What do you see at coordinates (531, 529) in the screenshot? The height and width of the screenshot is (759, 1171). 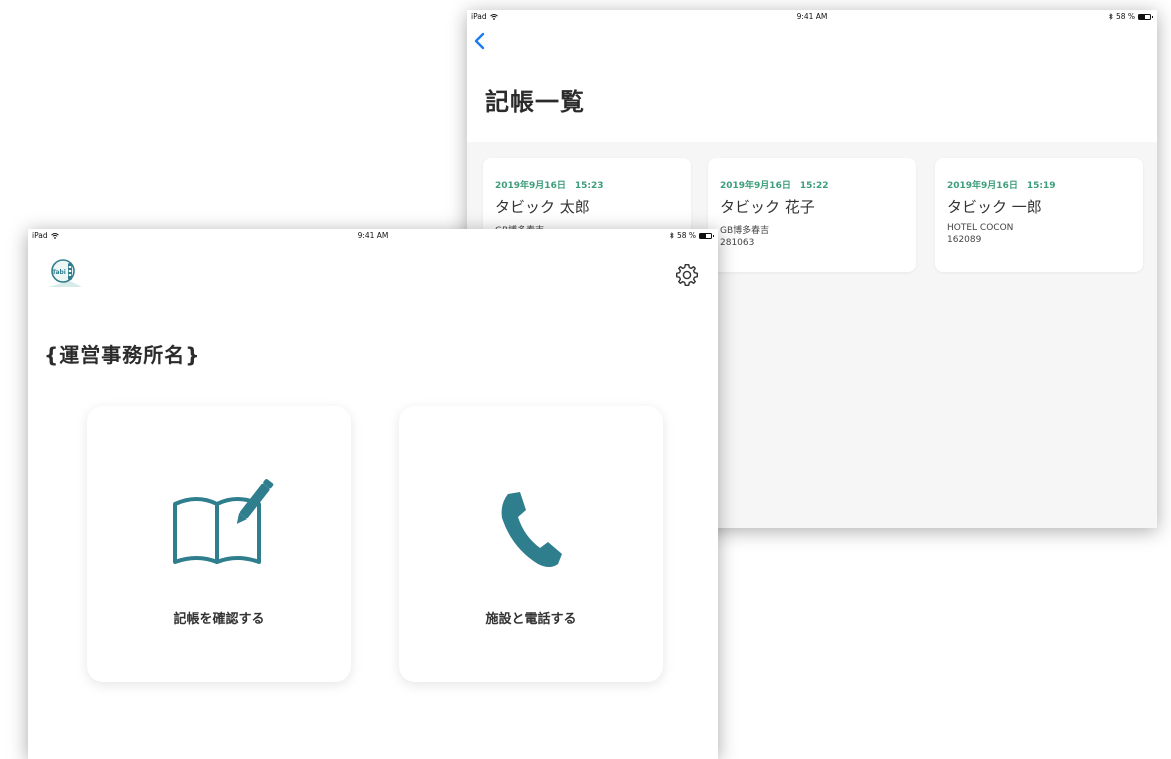 I see `phone-icon` at bounding box center [531, 529].